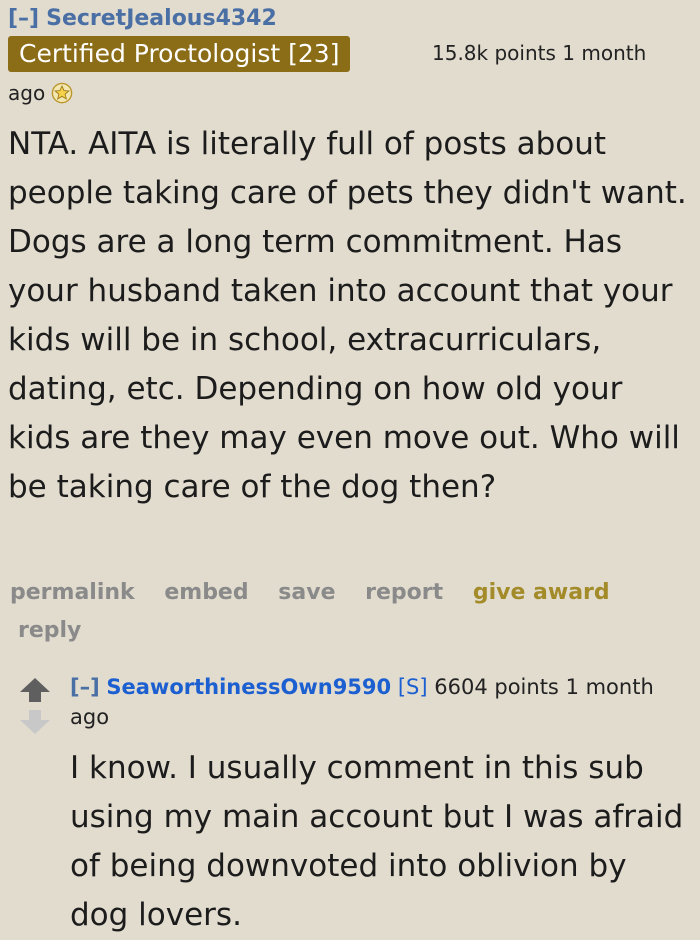 This screenshot has width=700, height=940. I want to click on vote-arrows, so click(35, 706).